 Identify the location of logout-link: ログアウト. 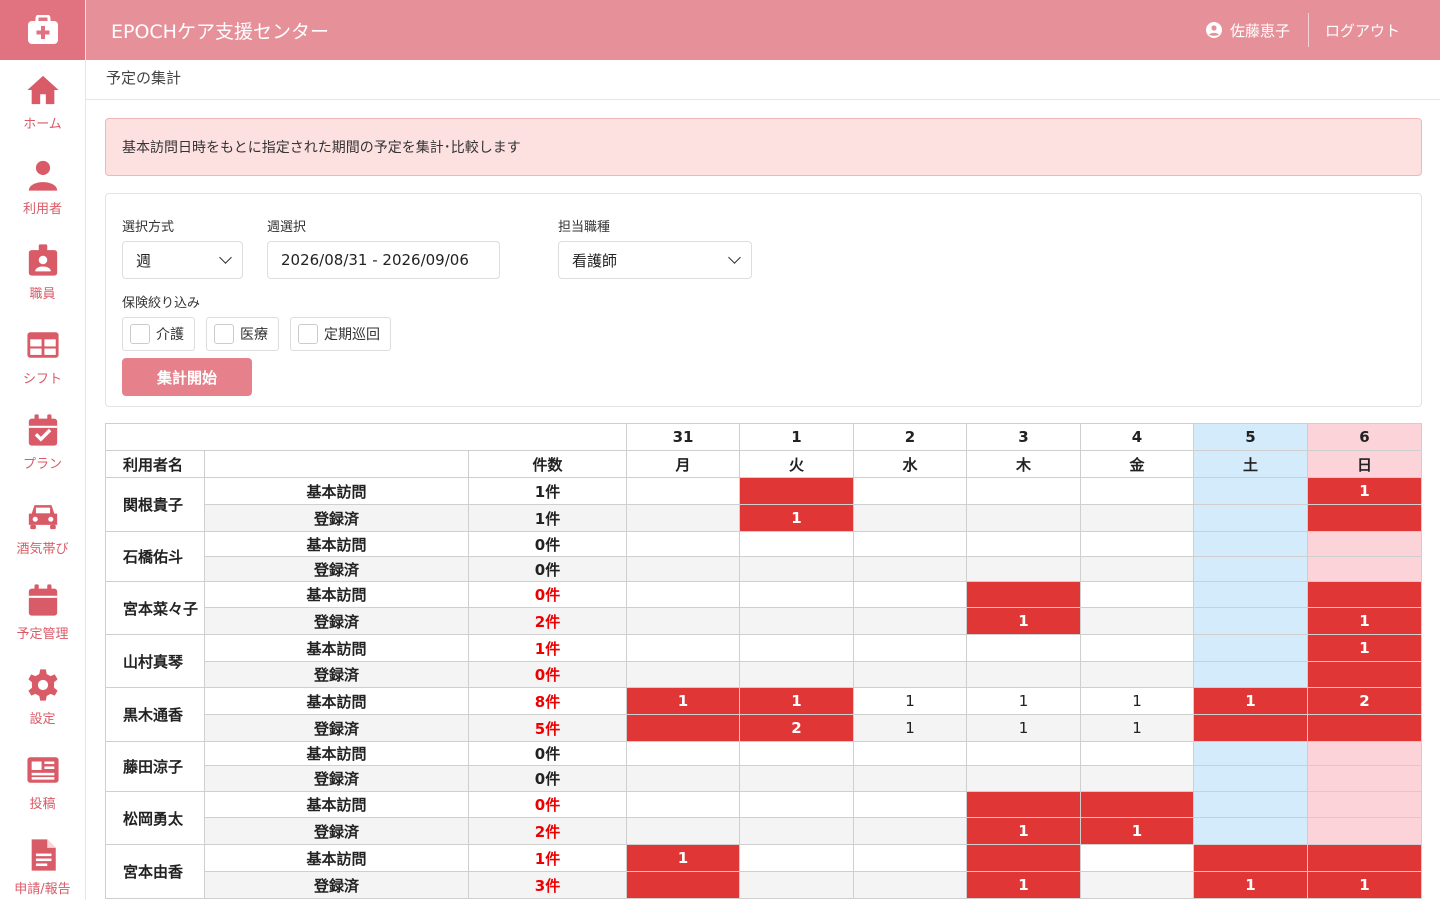
(1362, 30).